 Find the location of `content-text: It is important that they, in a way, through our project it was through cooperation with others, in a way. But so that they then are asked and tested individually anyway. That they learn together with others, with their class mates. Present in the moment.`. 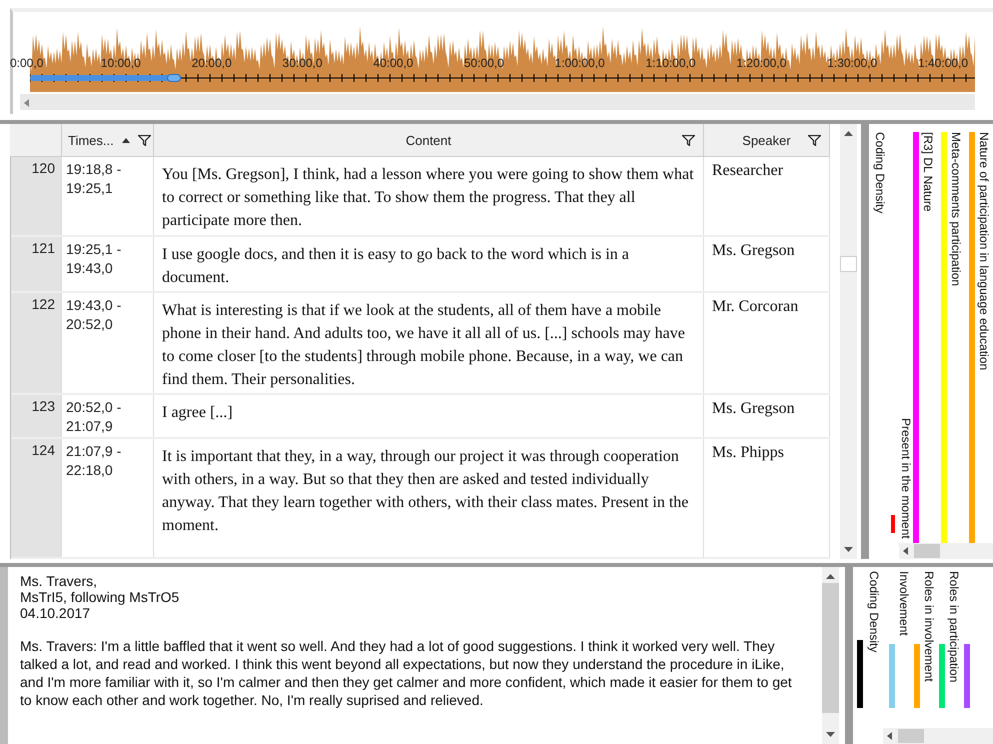

content-text: It is important that they, in a way, through our project it was through cooperation with others, in a way. But so that they then are asked and tested individually anyway. That they learn together with others, with their class mates. Present in the moment. is located at coordinates (425, 491).